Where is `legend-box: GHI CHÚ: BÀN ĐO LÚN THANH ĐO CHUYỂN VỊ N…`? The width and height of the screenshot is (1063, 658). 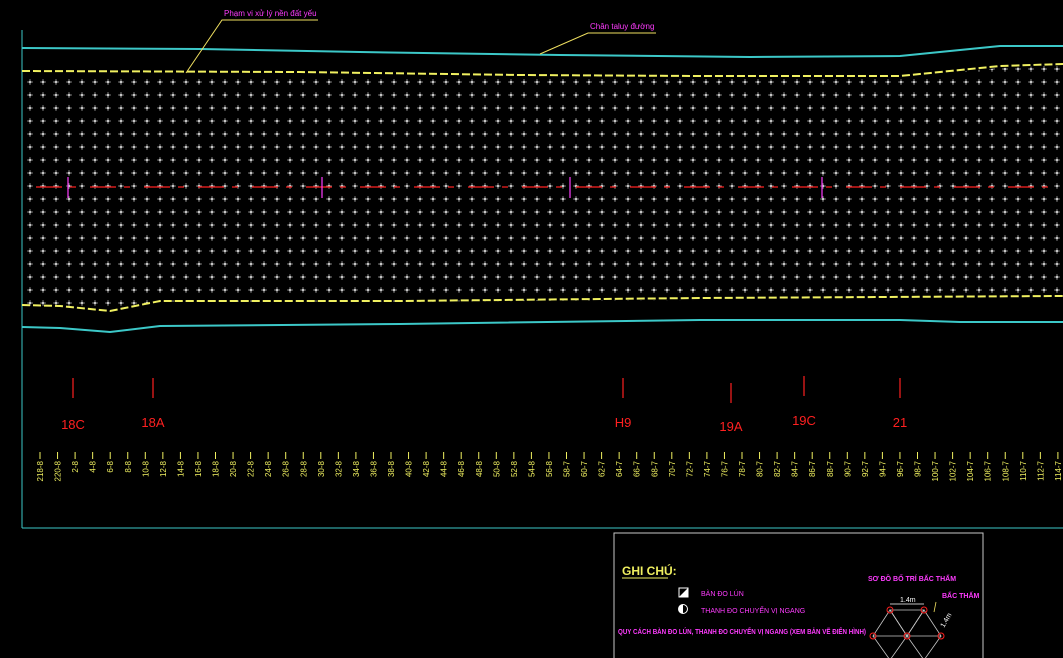
legend-box: GHI CHÚ: BÀN ĐO LÚN THANH ĐO CHUYỂN VỊ N… is located at coordinates (798, 595).